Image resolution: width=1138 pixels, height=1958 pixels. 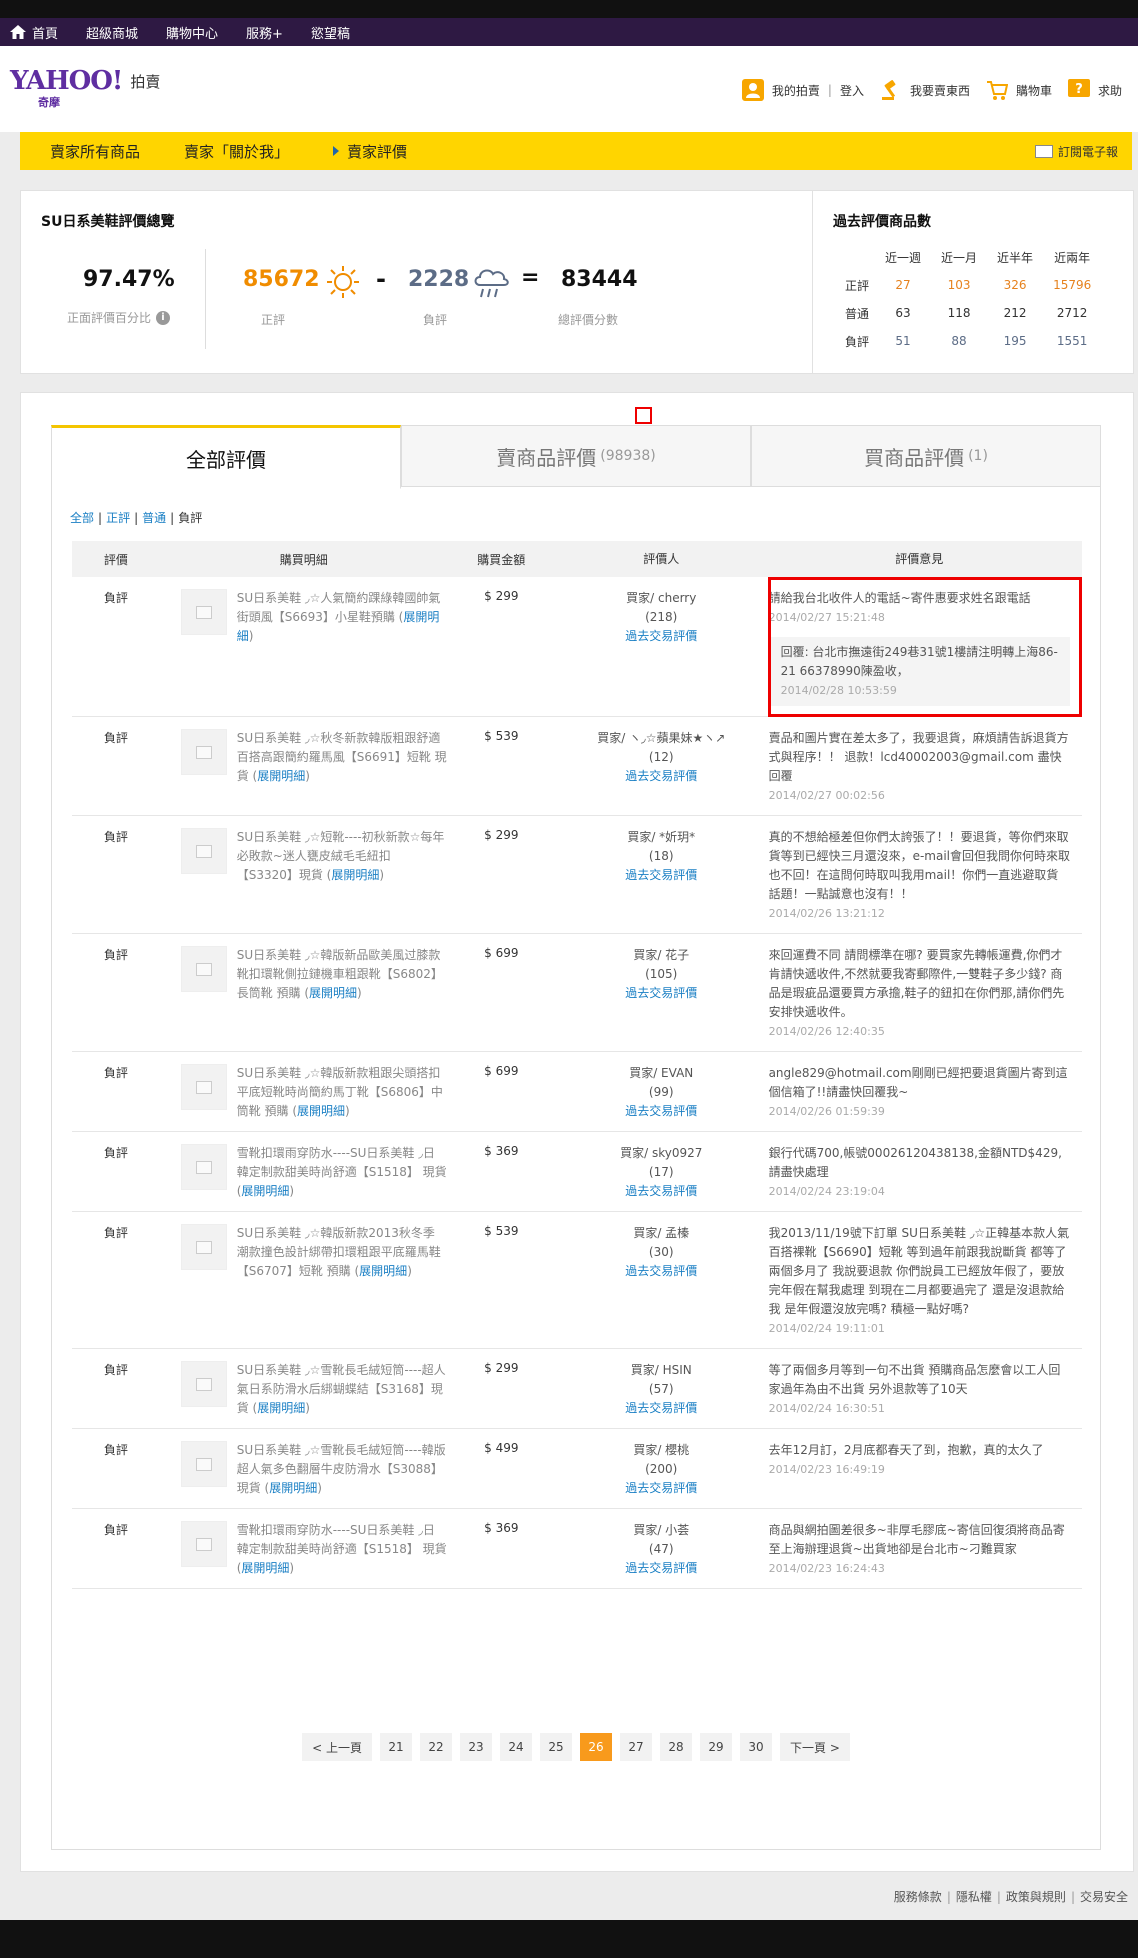 I want to click on filter-all: 全部, so click(x=82, y=518).